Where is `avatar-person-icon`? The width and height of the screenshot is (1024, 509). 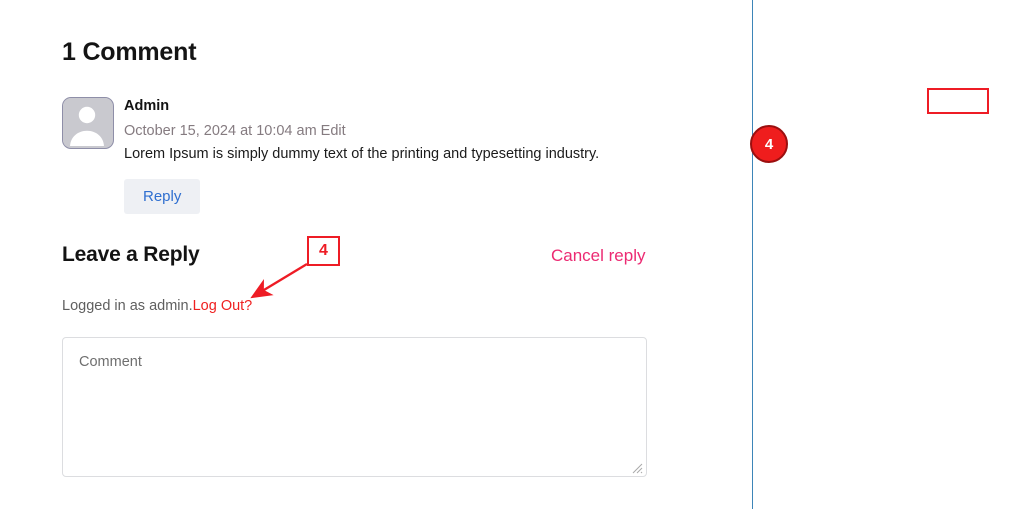
avatar-person-icon is located at coordinates (87, 122).